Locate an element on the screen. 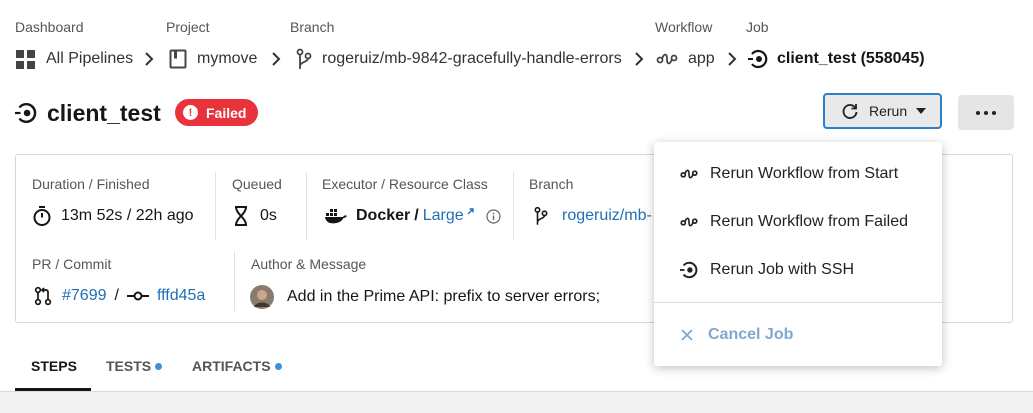 Image resolution: width=1033 pixels, height=413 pixels. branch-label: Branch is located at coordinates (551, 184).